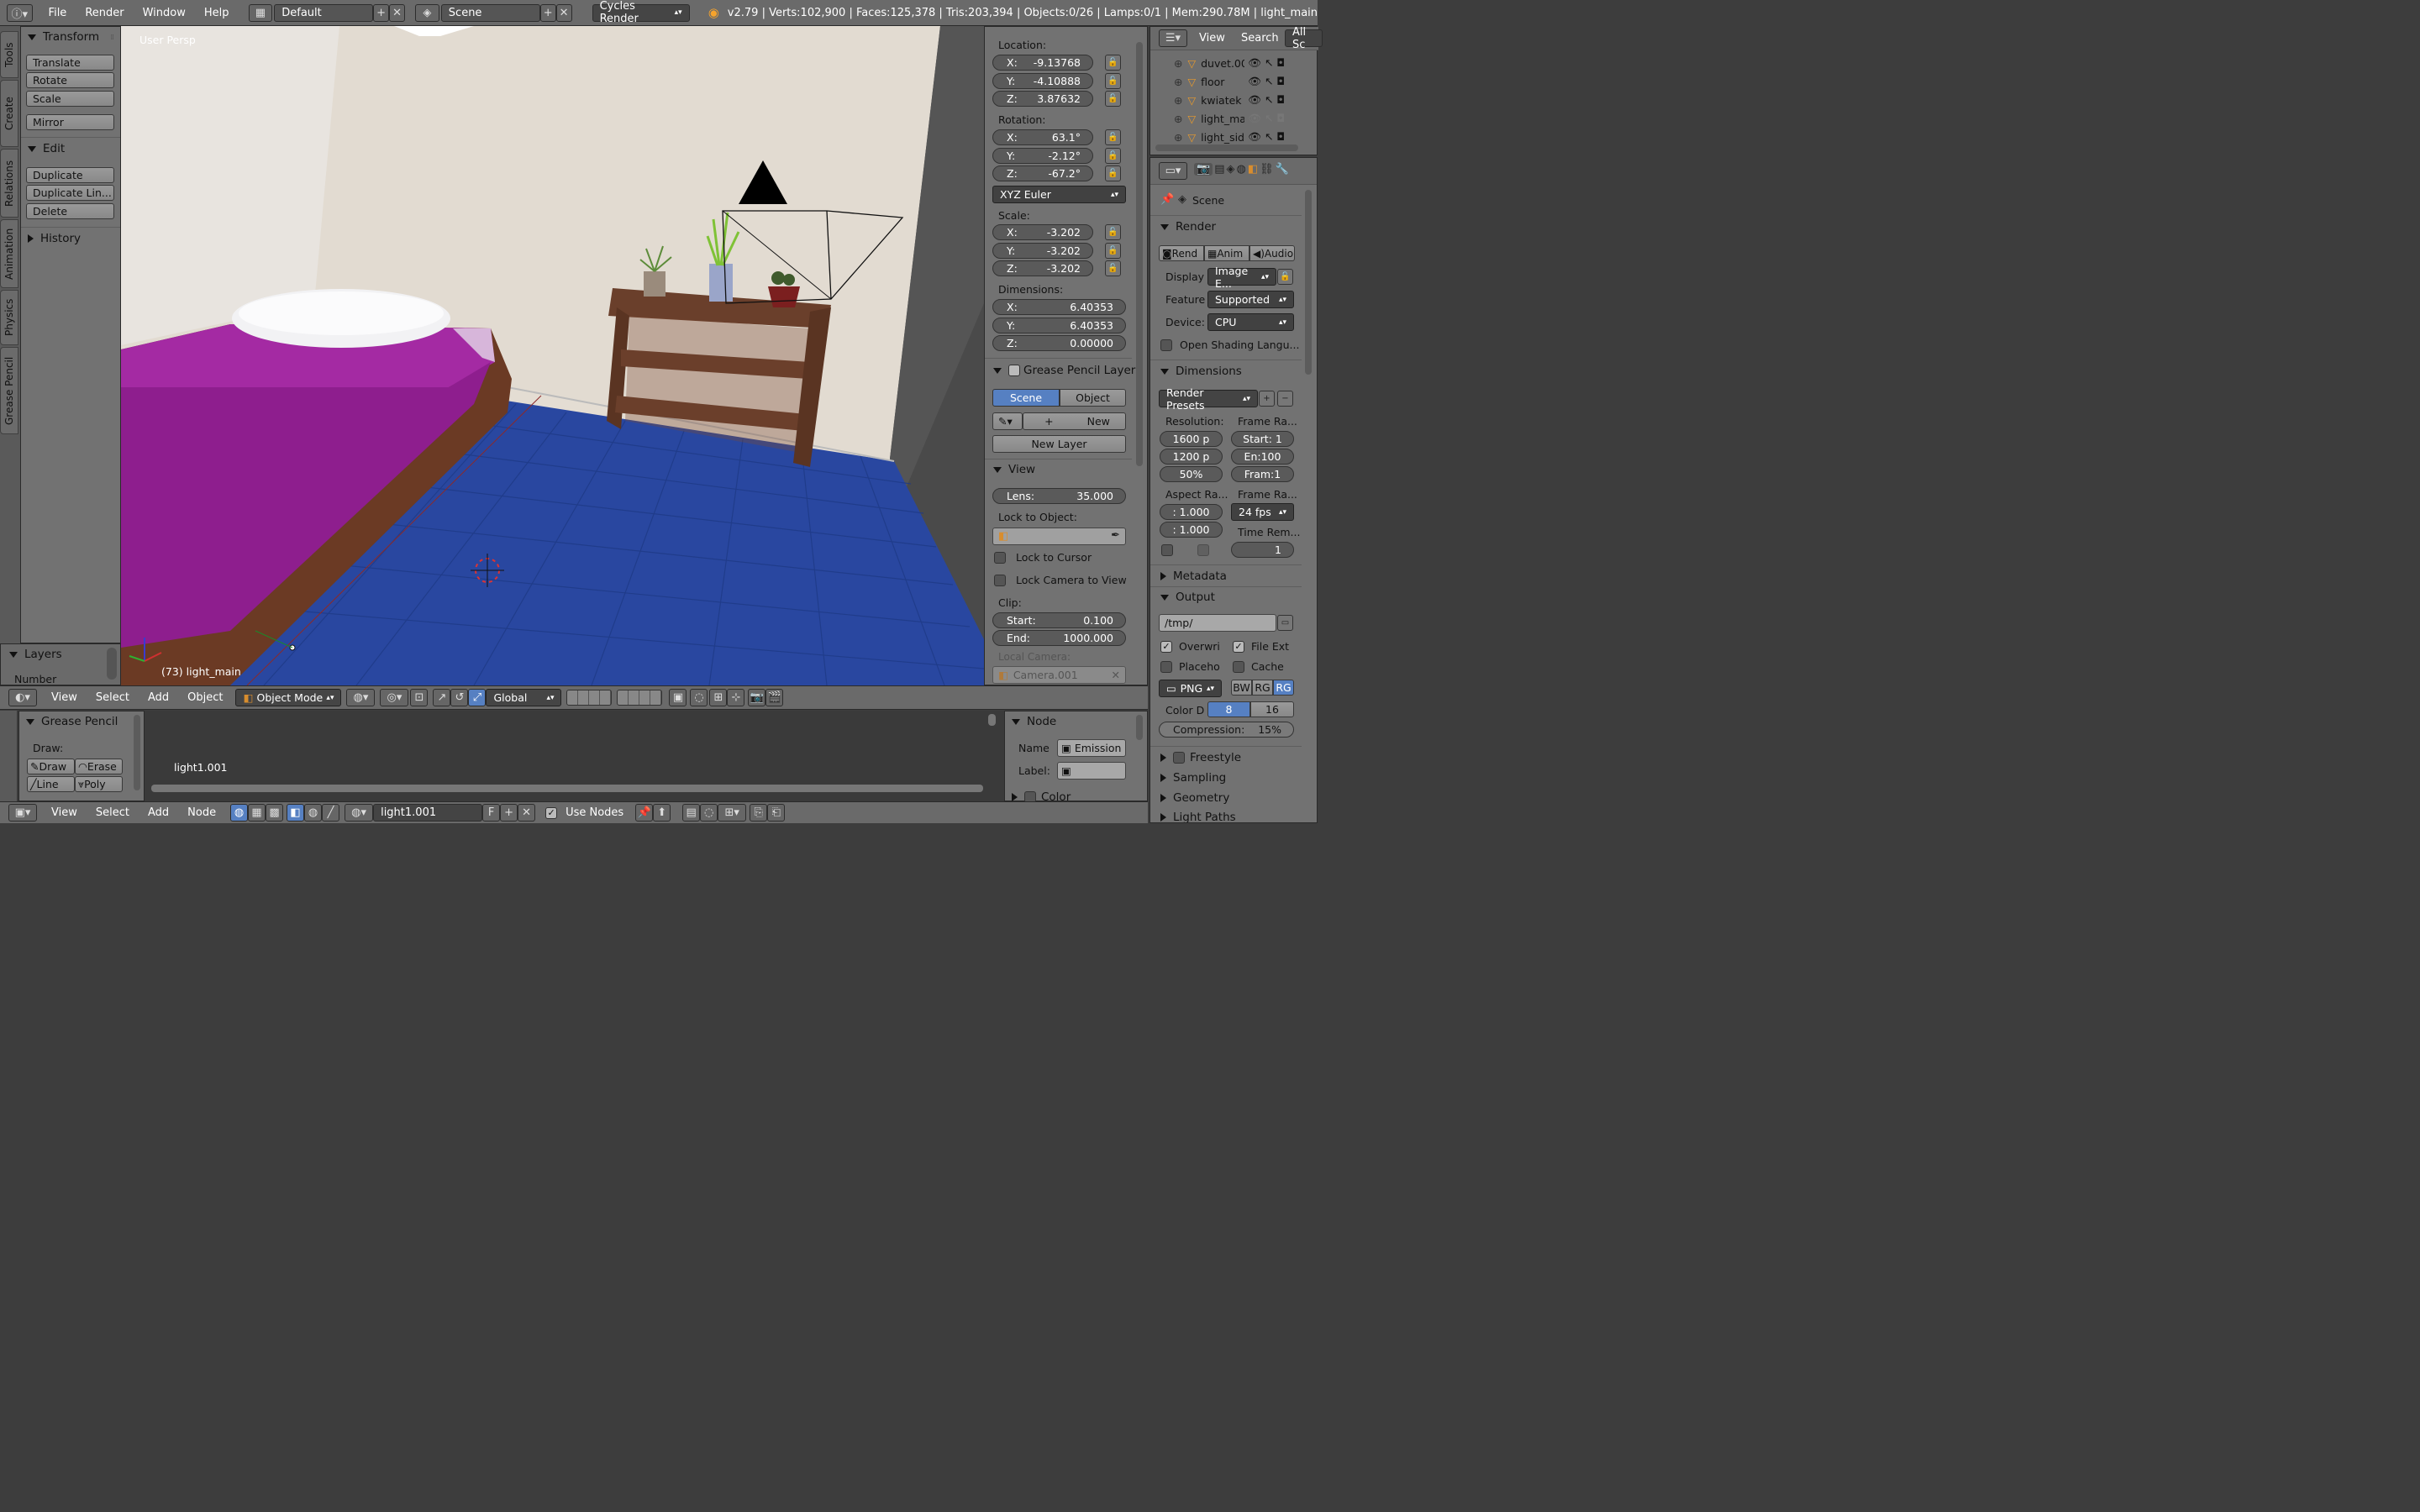 The image size is (2420, 1512). What do you see at coordinates (733, 813) in the screenshot?
I see `snap-element-icon: ⊞▾` at bounding box center [733, 813].